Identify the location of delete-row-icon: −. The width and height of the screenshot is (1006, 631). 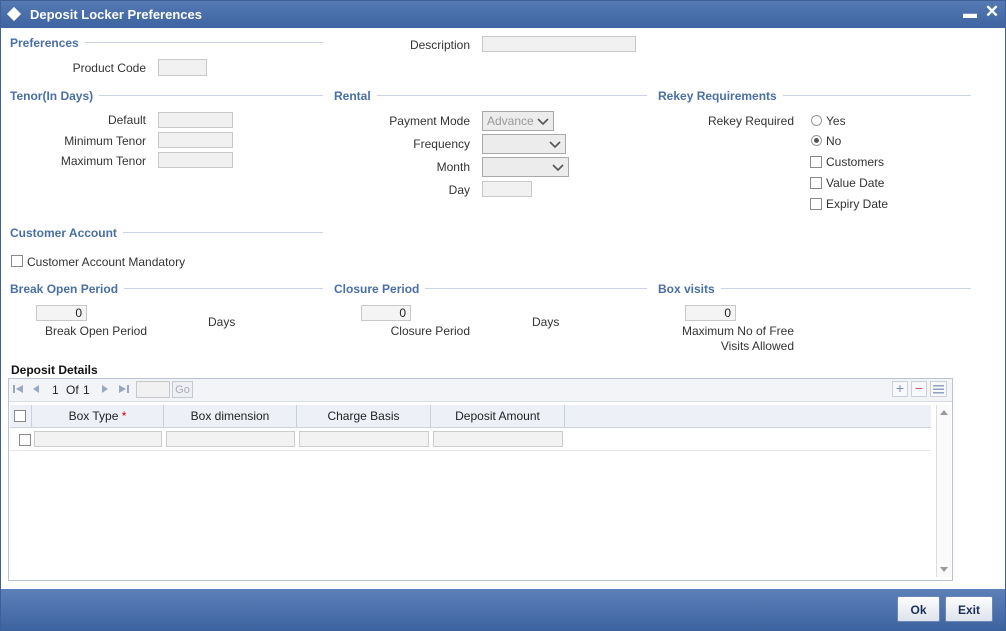
(919, 389).